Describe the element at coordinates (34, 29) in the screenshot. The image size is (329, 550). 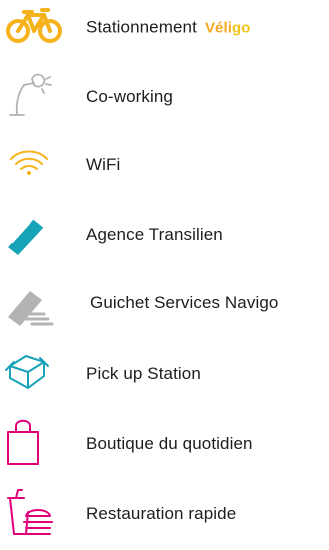
I see `bicycle-icon` at that location.